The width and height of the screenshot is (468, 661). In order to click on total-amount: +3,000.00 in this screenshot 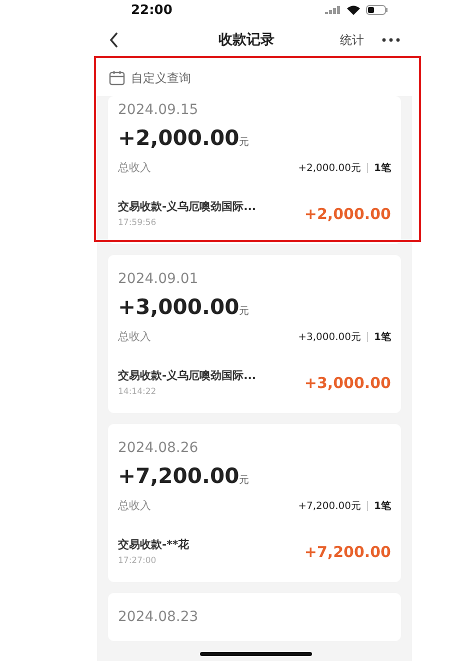, I will do `click(179, 307)`.